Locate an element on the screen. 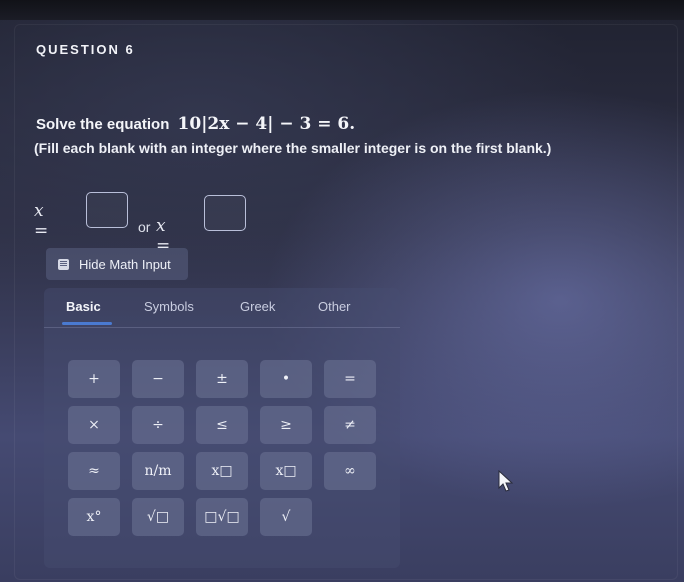 The height and width of the screenshot is (582, 684). key-radical: √ is located at coordinates (286, 517).